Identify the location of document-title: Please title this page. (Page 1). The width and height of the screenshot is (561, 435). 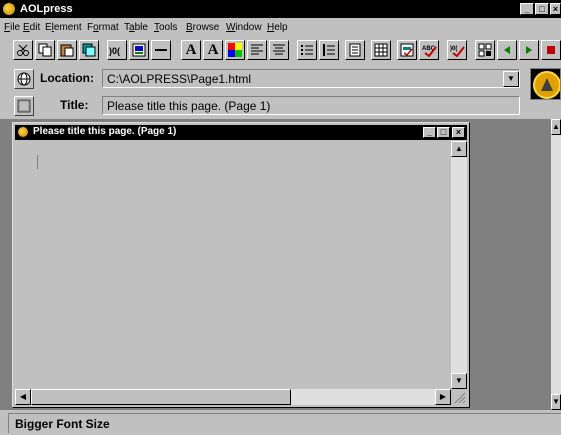
(105, 131).